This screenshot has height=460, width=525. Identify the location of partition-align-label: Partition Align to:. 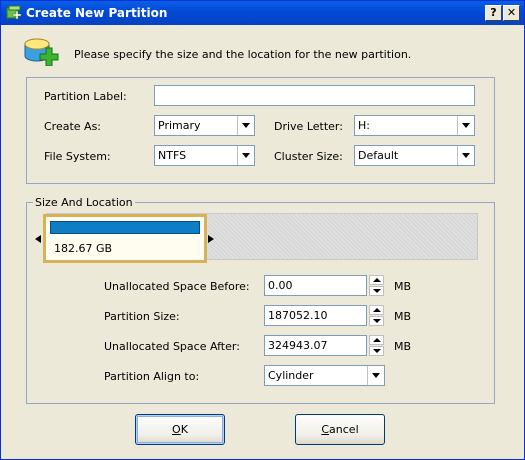
(152, 376).